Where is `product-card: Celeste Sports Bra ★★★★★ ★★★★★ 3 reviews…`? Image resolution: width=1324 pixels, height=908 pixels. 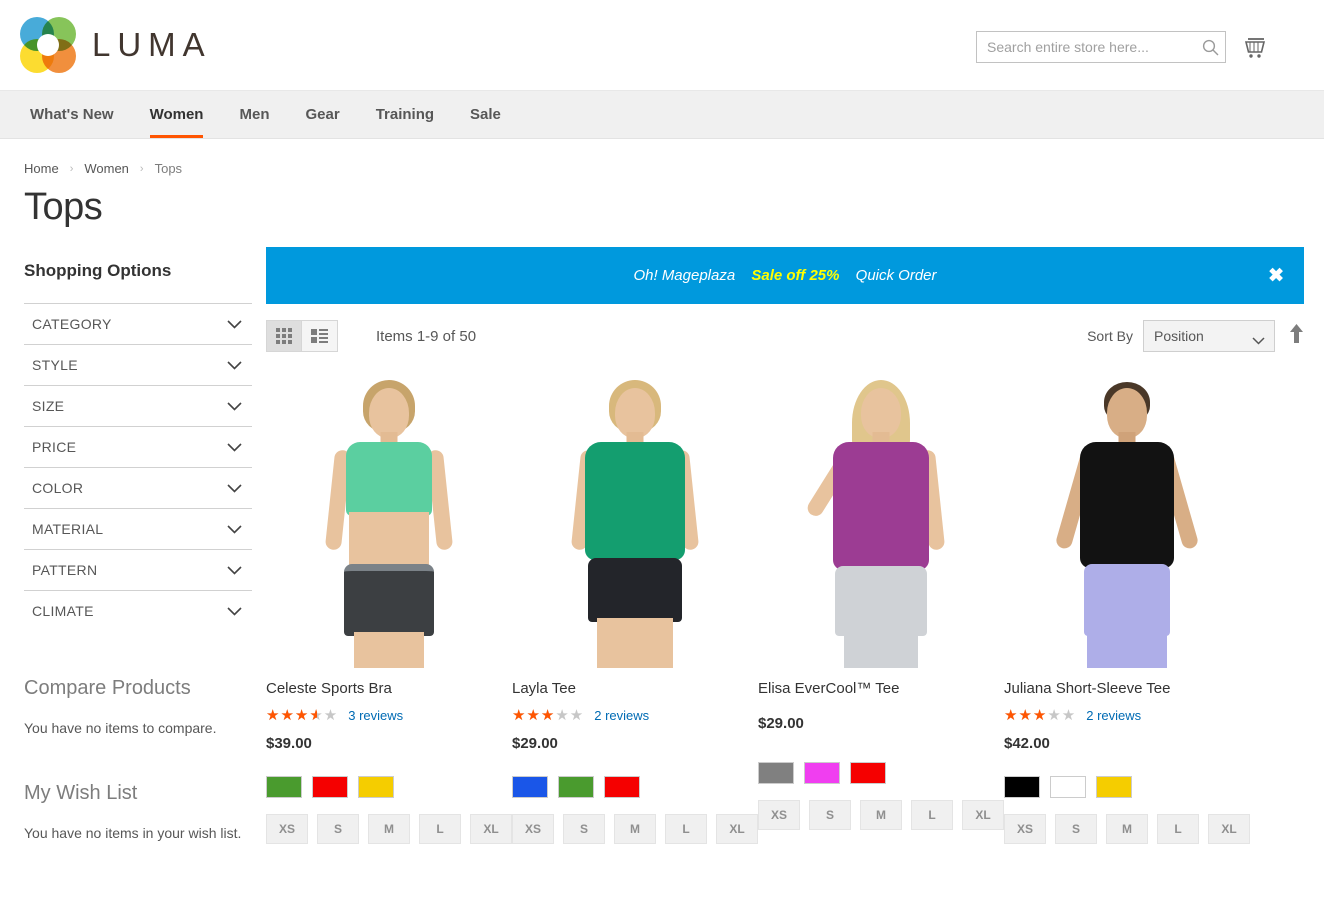 product-card: Celeste Sports Bra ★★★★★ ★★★★★ 3 reviews… is located at coordinates (389, 603).